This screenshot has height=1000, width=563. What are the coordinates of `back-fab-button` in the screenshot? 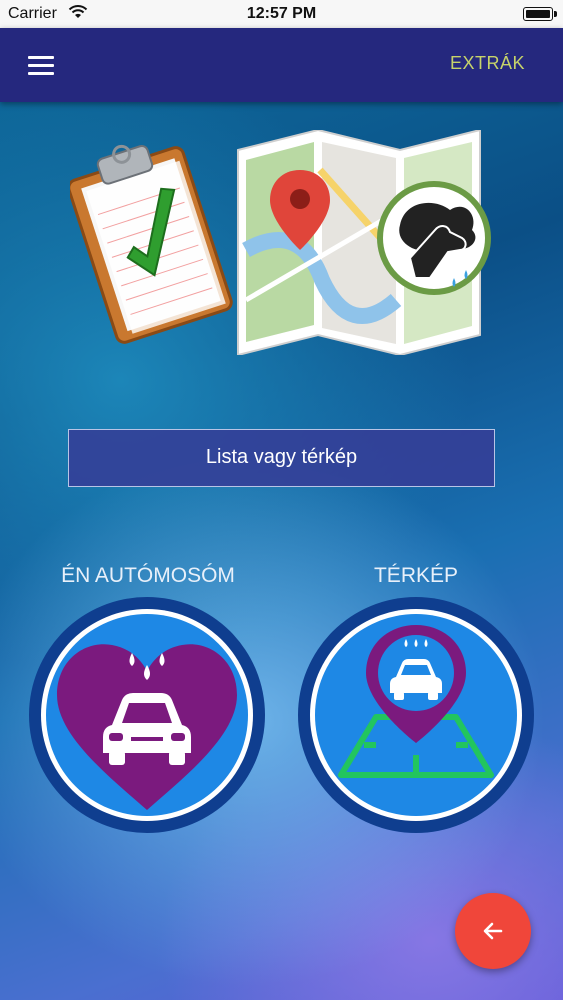 It's located at (493, 931).